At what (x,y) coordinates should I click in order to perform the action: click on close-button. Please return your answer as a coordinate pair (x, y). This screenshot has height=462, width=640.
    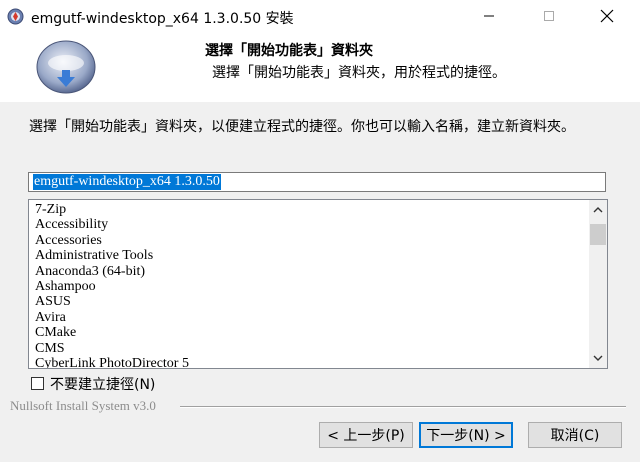
    Looking at the image, I should click on (607, 16).